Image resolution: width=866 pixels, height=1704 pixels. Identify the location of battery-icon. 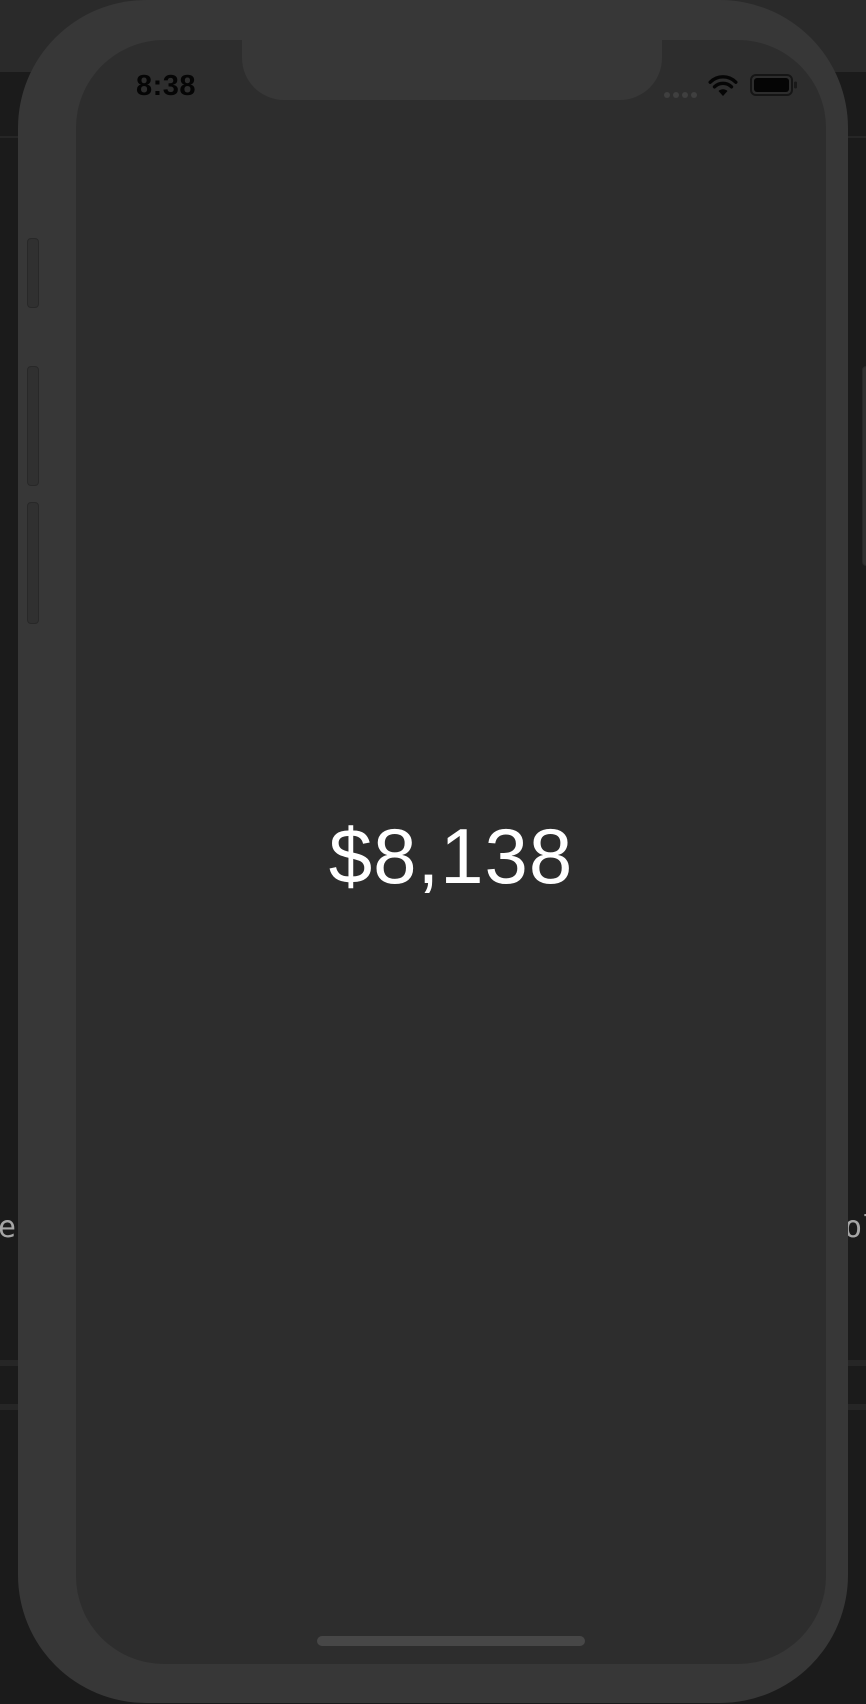
(773, 85).